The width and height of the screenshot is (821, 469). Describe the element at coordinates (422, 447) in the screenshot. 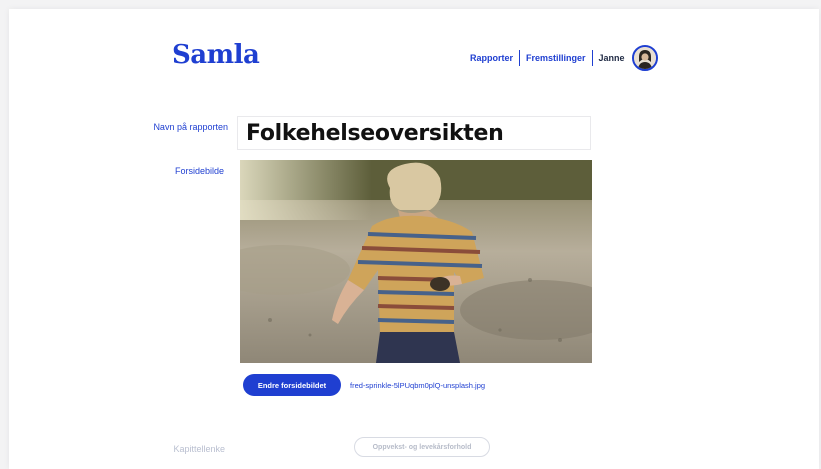

I see `chapter-link-chip: Oppvekst- og levekårsforhold` at that location.